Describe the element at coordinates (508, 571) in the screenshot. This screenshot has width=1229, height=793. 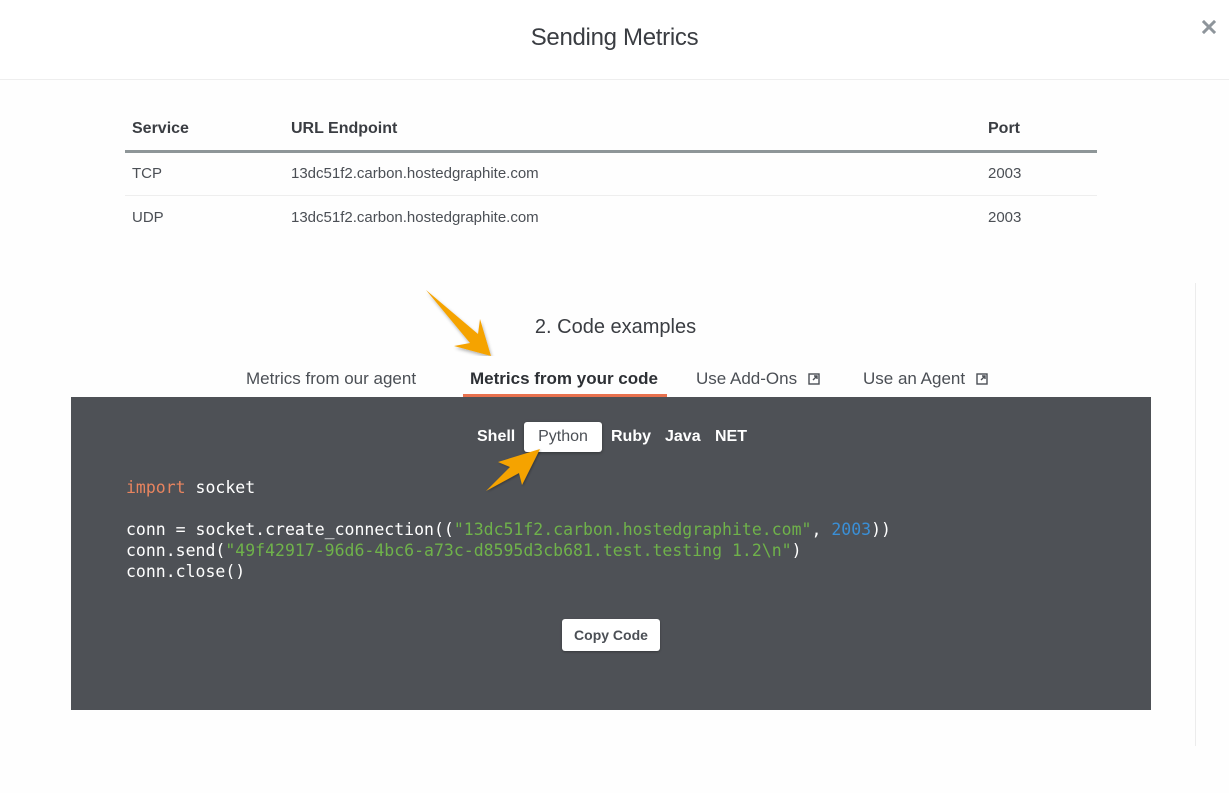
I see `code-line: conn.close()` at that location.